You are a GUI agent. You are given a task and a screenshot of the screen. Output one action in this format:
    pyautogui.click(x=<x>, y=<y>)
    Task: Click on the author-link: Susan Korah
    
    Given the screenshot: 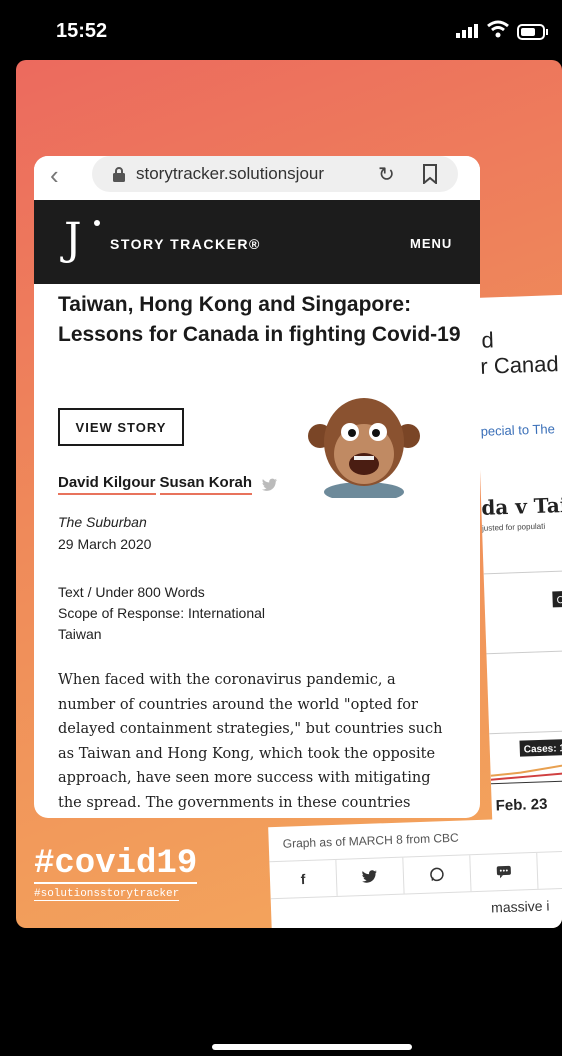 What is the action you would take?
    pyautogui.click(x=206, y=484)
    